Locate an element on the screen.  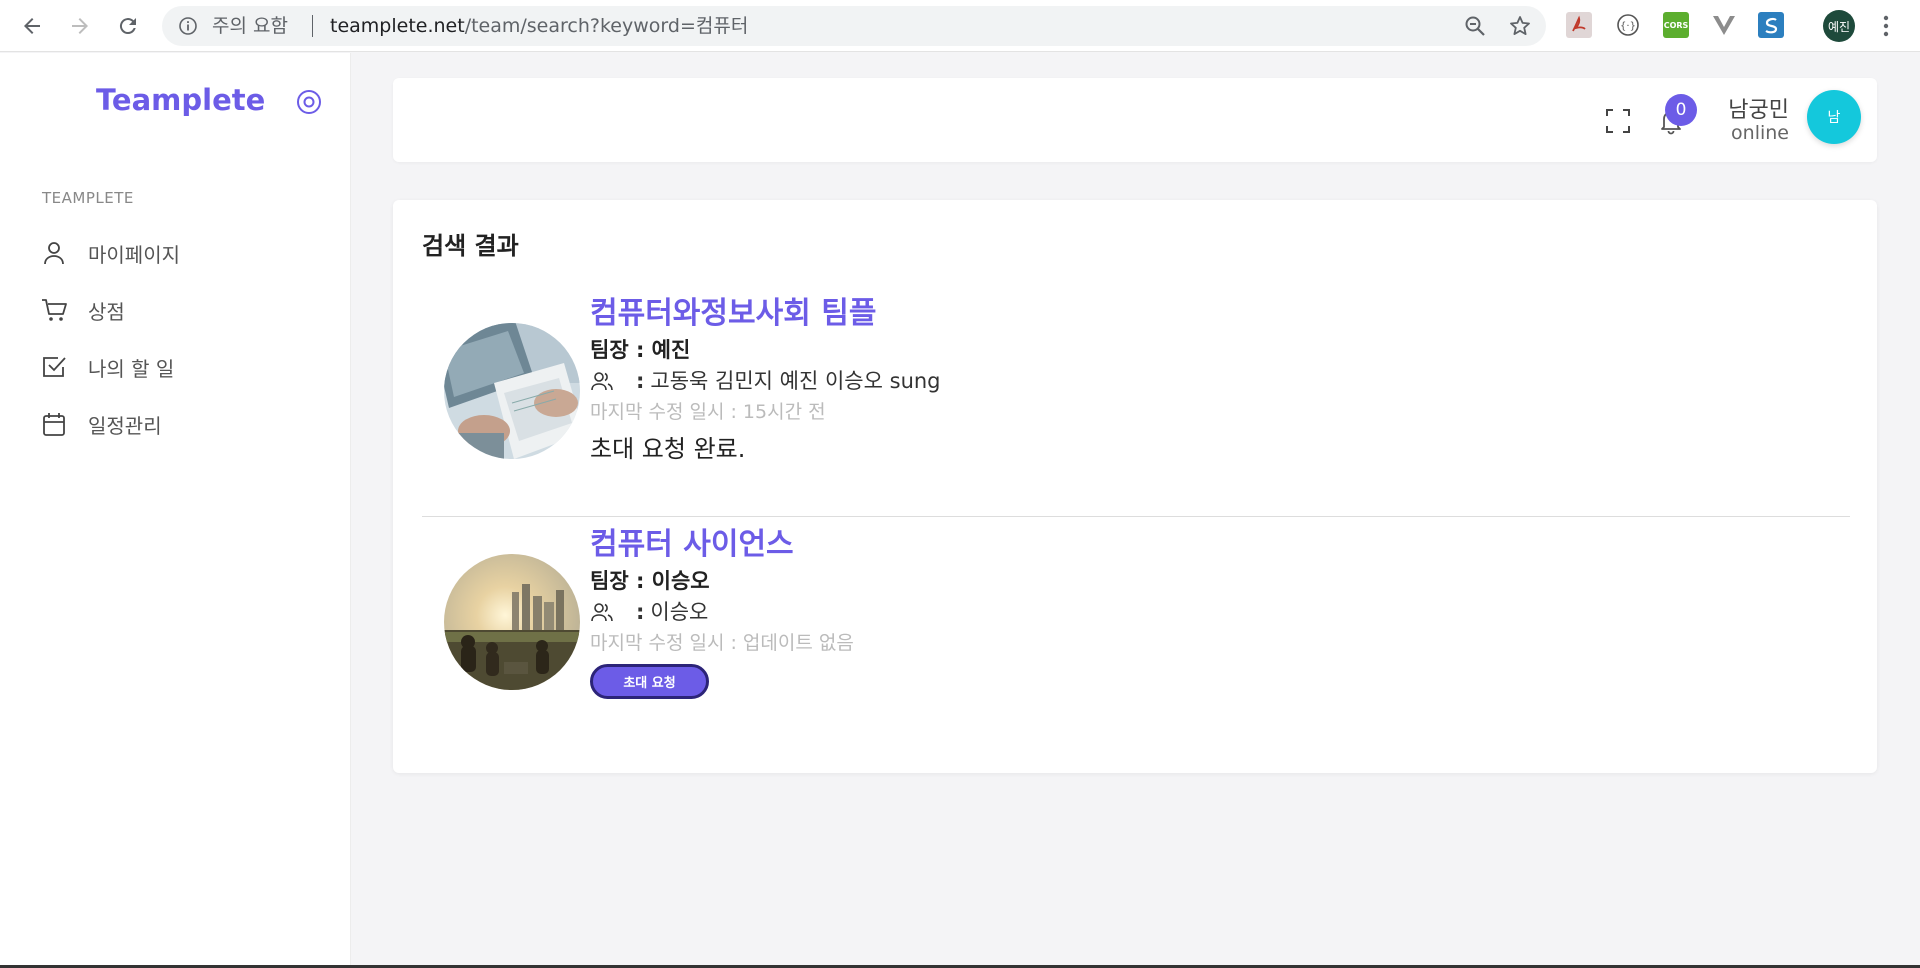
sidebar-item-shop: 상점 is located at coordinates (82, 310).